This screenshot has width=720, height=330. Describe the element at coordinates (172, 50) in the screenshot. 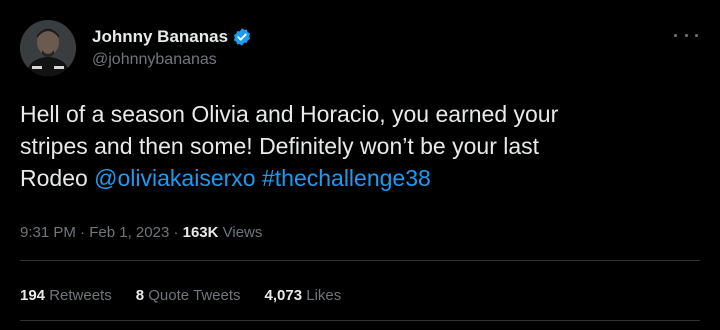

I see `user-info: Johnny Bananas @johnnybananas` at that location.